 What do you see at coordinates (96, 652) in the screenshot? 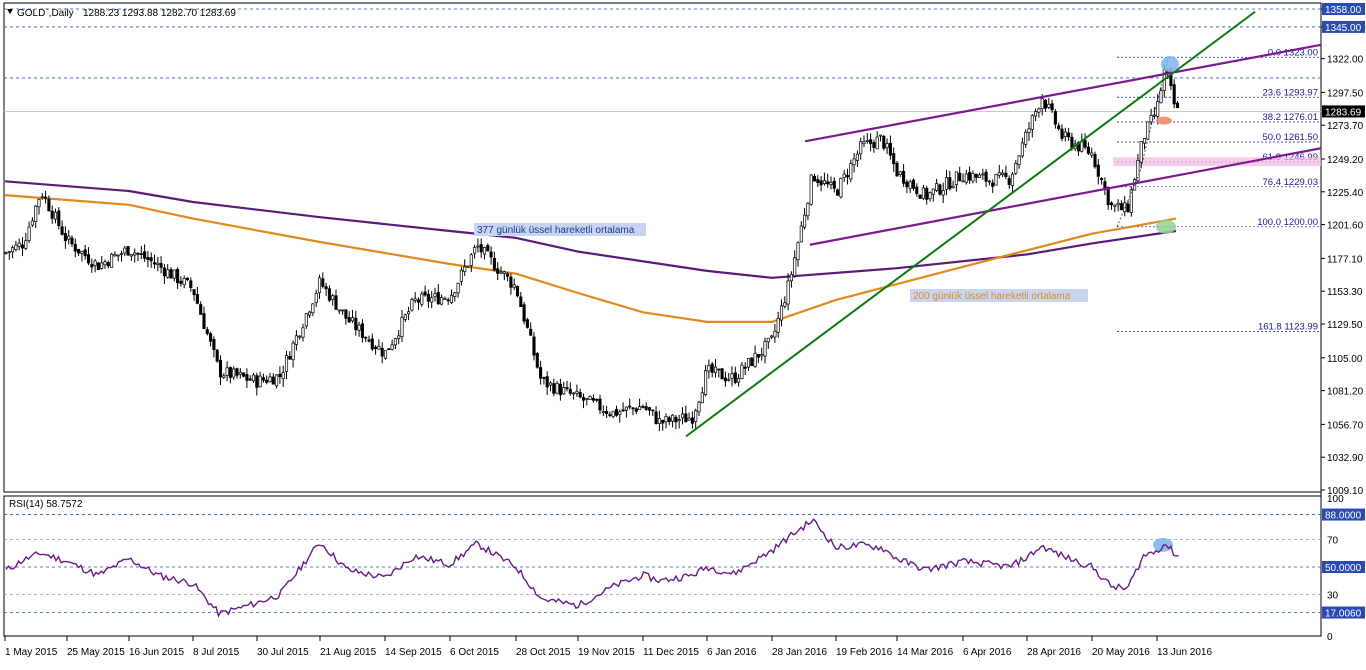
I see `time-tick-label: 25 May 2015` at bounding box center [96, 652].